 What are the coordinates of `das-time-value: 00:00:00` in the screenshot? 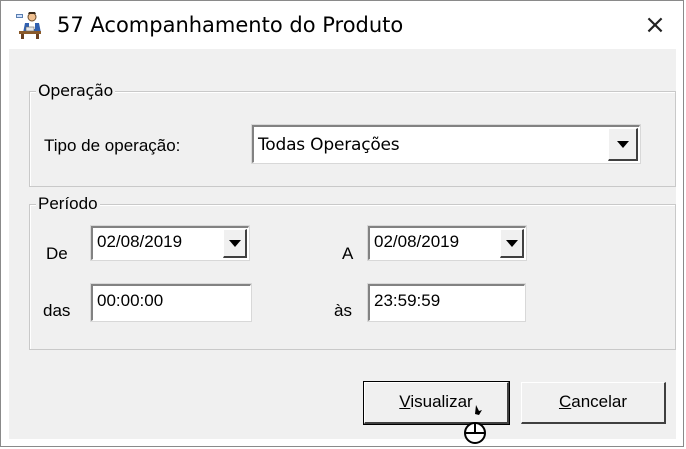 It's located at (130, 300).